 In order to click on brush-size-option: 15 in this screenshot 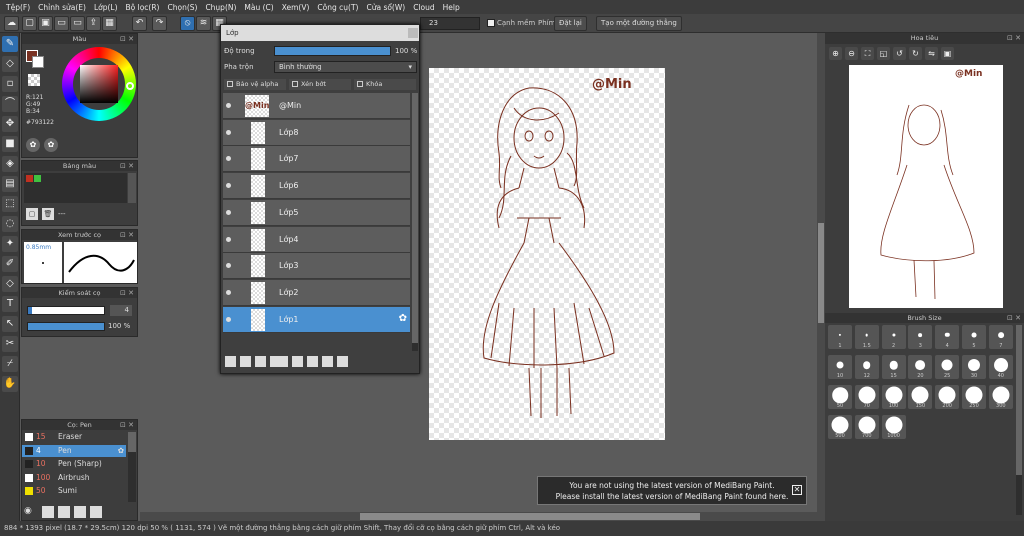, I will do `click(893, 367)`.